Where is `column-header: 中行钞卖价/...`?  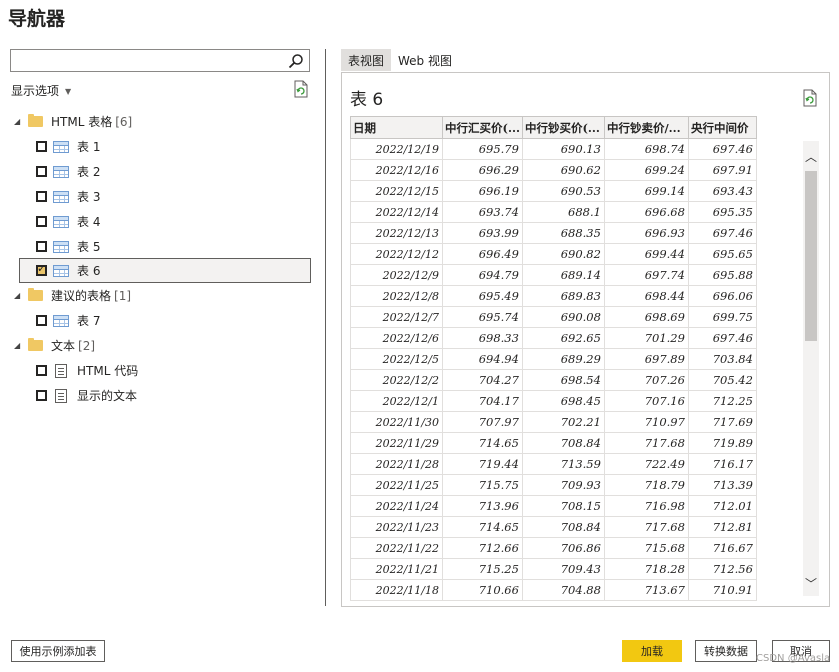
column-header: 中行钞卖价/... is located at coordinates (646, 127).